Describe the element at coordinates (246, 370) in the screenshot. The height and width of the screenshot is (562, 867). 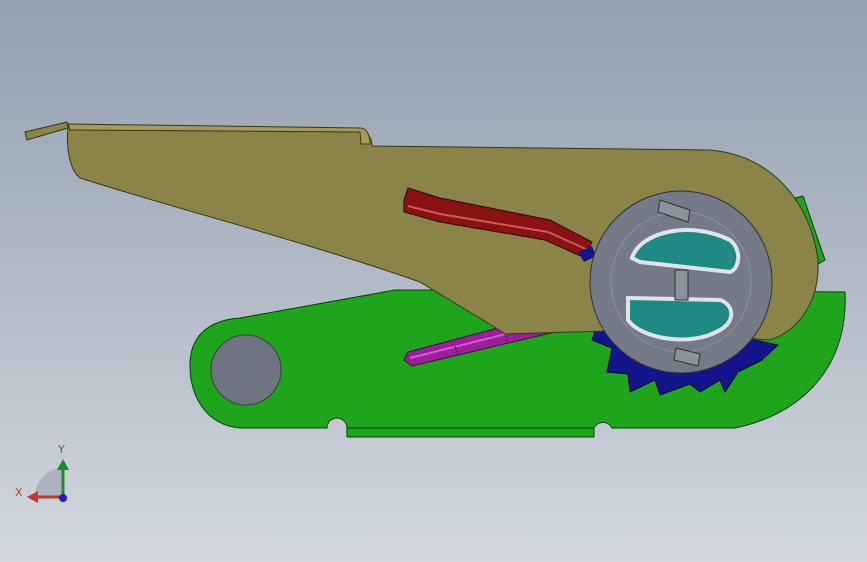
I see `pivot-pin` at that location.